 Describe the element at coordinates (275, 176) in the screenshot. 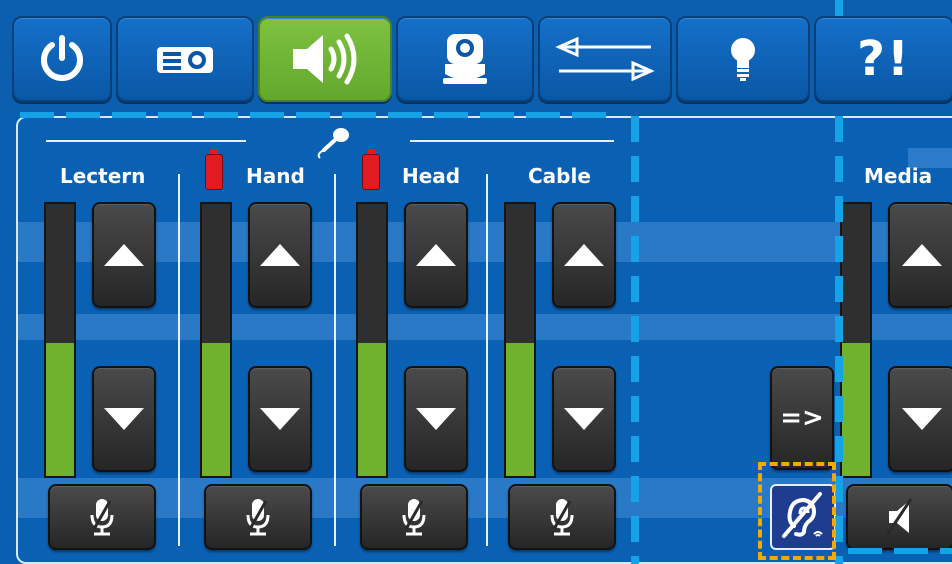

I see `channel-label-hand: Hand` at that location.